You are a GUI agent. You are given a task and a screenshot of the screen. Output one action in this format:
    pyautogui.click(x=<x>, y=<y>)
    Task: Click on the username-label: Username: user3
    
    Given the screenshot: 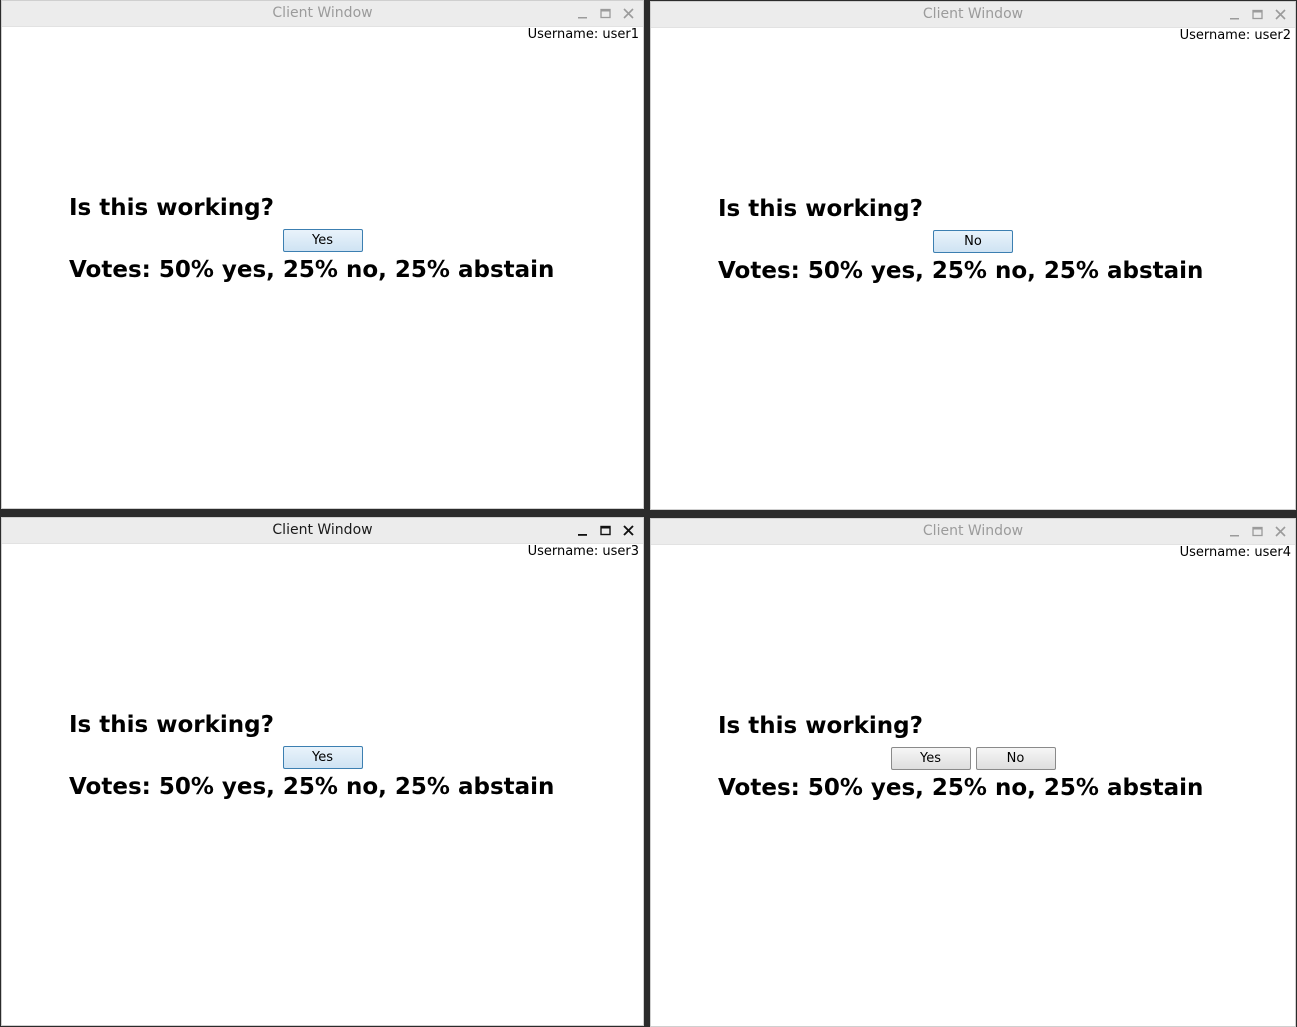 What is the action you would take?
    pyautogui.click(x=583, y=551)
    